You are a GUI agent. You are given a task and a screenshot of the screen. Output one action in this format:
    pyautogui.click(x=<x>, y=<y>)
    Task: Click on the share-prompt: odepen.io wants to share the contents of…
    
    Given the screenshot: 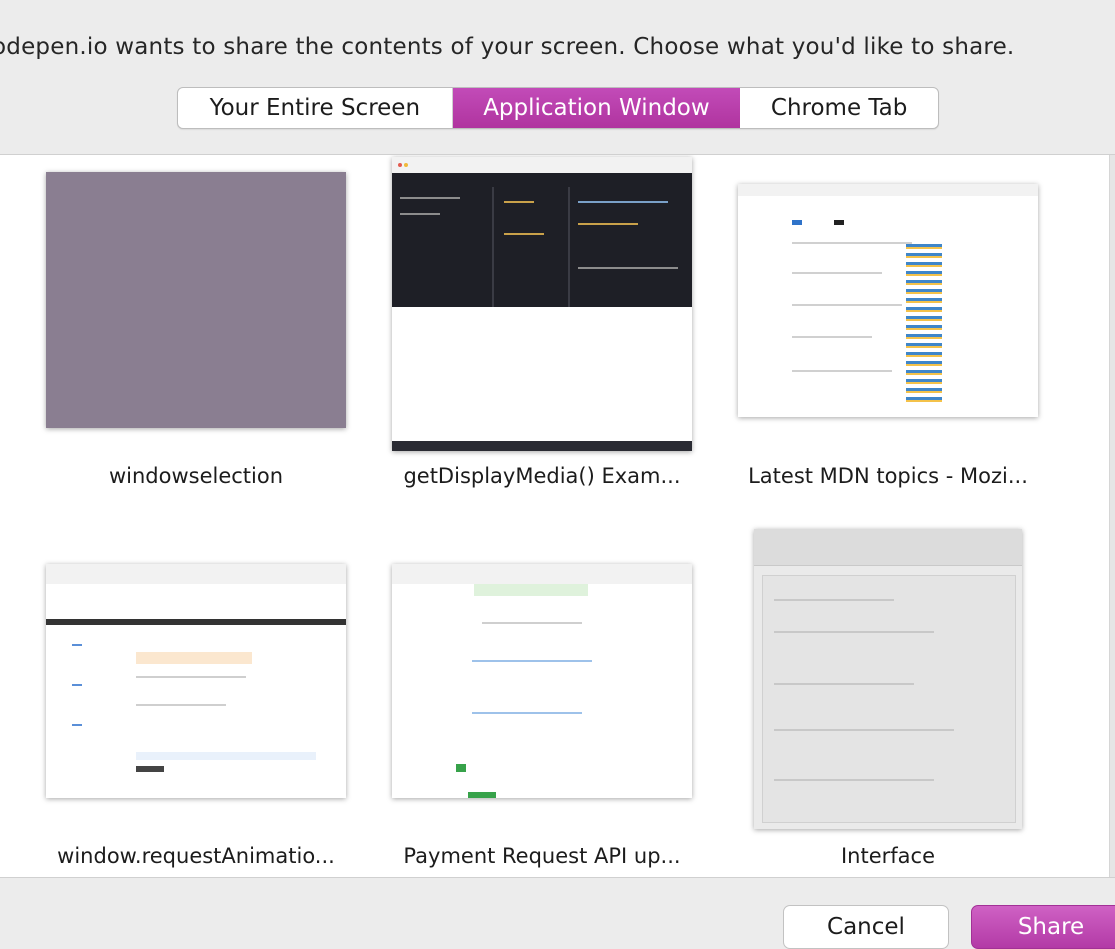 What is the action you would take?
    pyautogui.click(x=557, y=50)
    